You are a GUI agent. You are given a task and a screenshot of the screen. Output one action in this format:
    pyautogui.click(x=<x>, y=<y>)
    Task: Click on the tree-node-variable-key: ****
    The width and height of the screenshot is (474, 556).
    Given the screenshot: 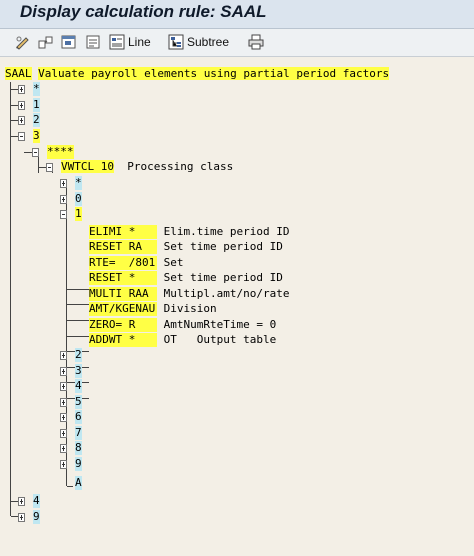 What is the action you would take?
    pyautogui.click(x=60, y=152)
    